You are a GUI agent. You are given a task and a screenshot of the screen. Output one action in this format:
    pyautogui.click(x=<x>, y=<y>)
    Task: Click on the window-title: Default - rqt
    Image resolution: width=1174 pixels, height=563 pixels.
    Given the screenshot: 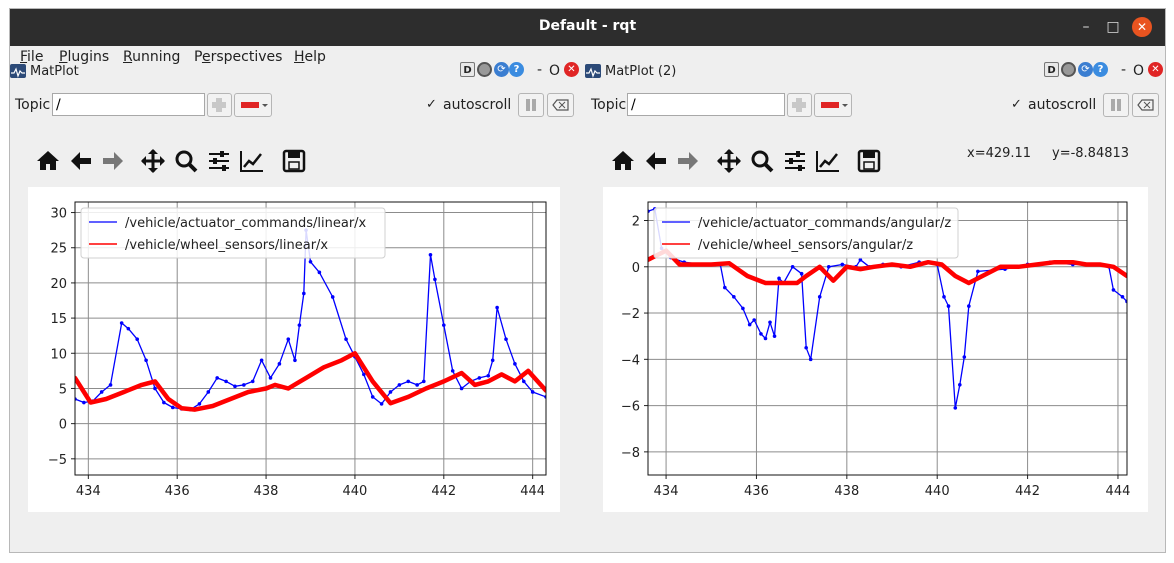 What is the action you would take?
    pyautogui.click(x=587, y=26)
    